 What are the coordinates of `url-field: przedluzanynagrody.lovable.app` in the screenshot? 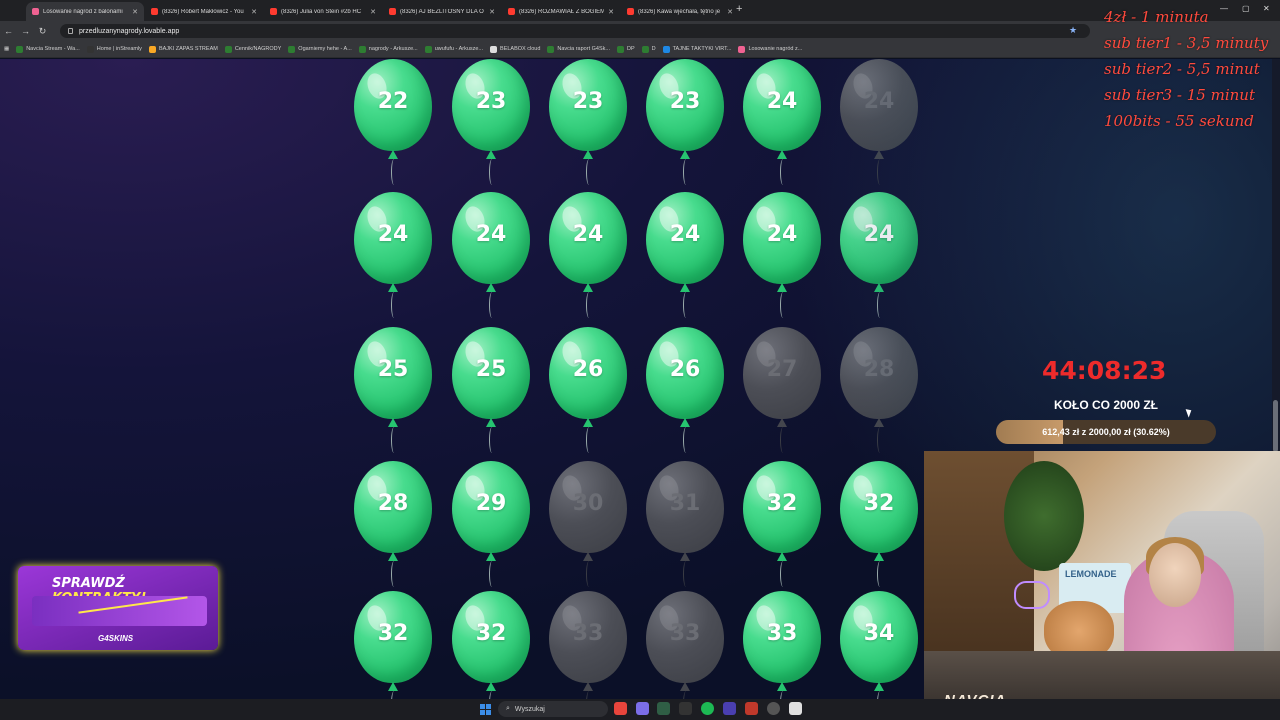 It's located at (575, 31).